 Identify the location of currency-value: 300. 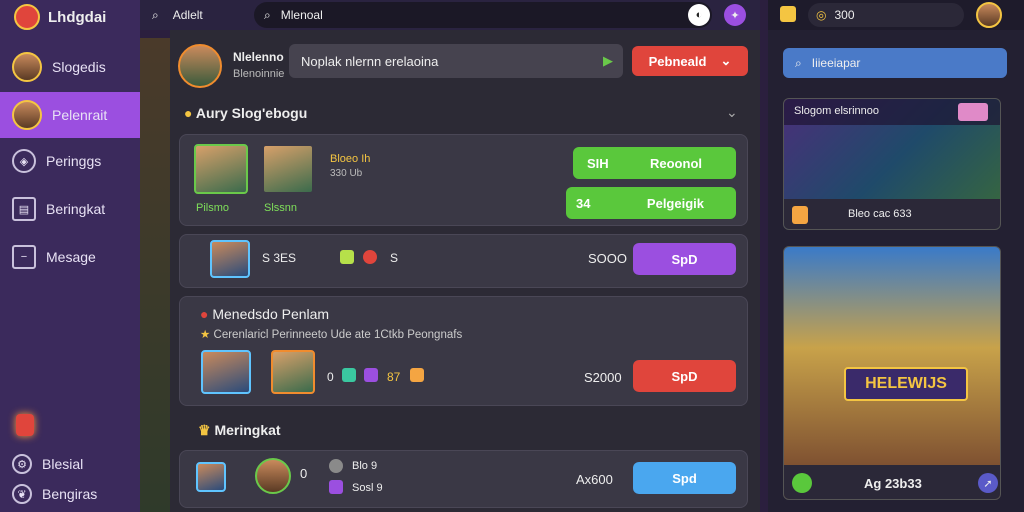
(844, 15).